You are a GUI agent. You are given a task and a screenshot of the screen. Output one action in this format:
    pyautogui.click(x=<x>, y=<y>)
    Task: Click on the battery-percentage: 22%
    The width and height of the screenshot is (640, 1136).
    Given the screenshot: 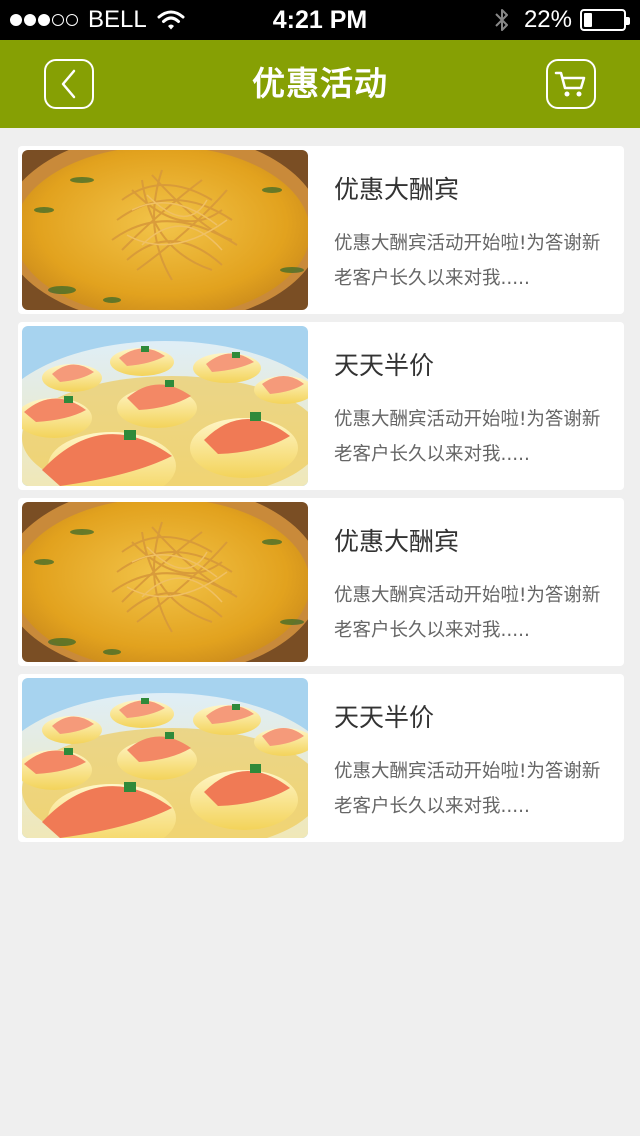 What is the action you would take?
    pyautogui.click(x=547, y=19)
    